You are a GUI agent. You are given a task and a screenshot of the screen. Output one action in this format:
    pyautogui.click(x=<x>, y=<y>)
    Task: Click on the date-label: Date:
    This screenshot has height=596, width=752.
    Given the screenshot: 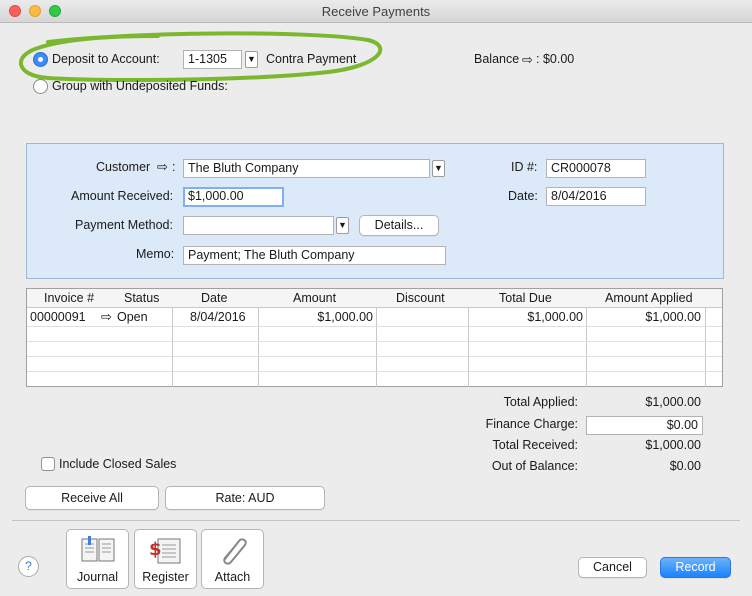 What is the action you would take?
    pyautogui.click(x=523, y=196)
    